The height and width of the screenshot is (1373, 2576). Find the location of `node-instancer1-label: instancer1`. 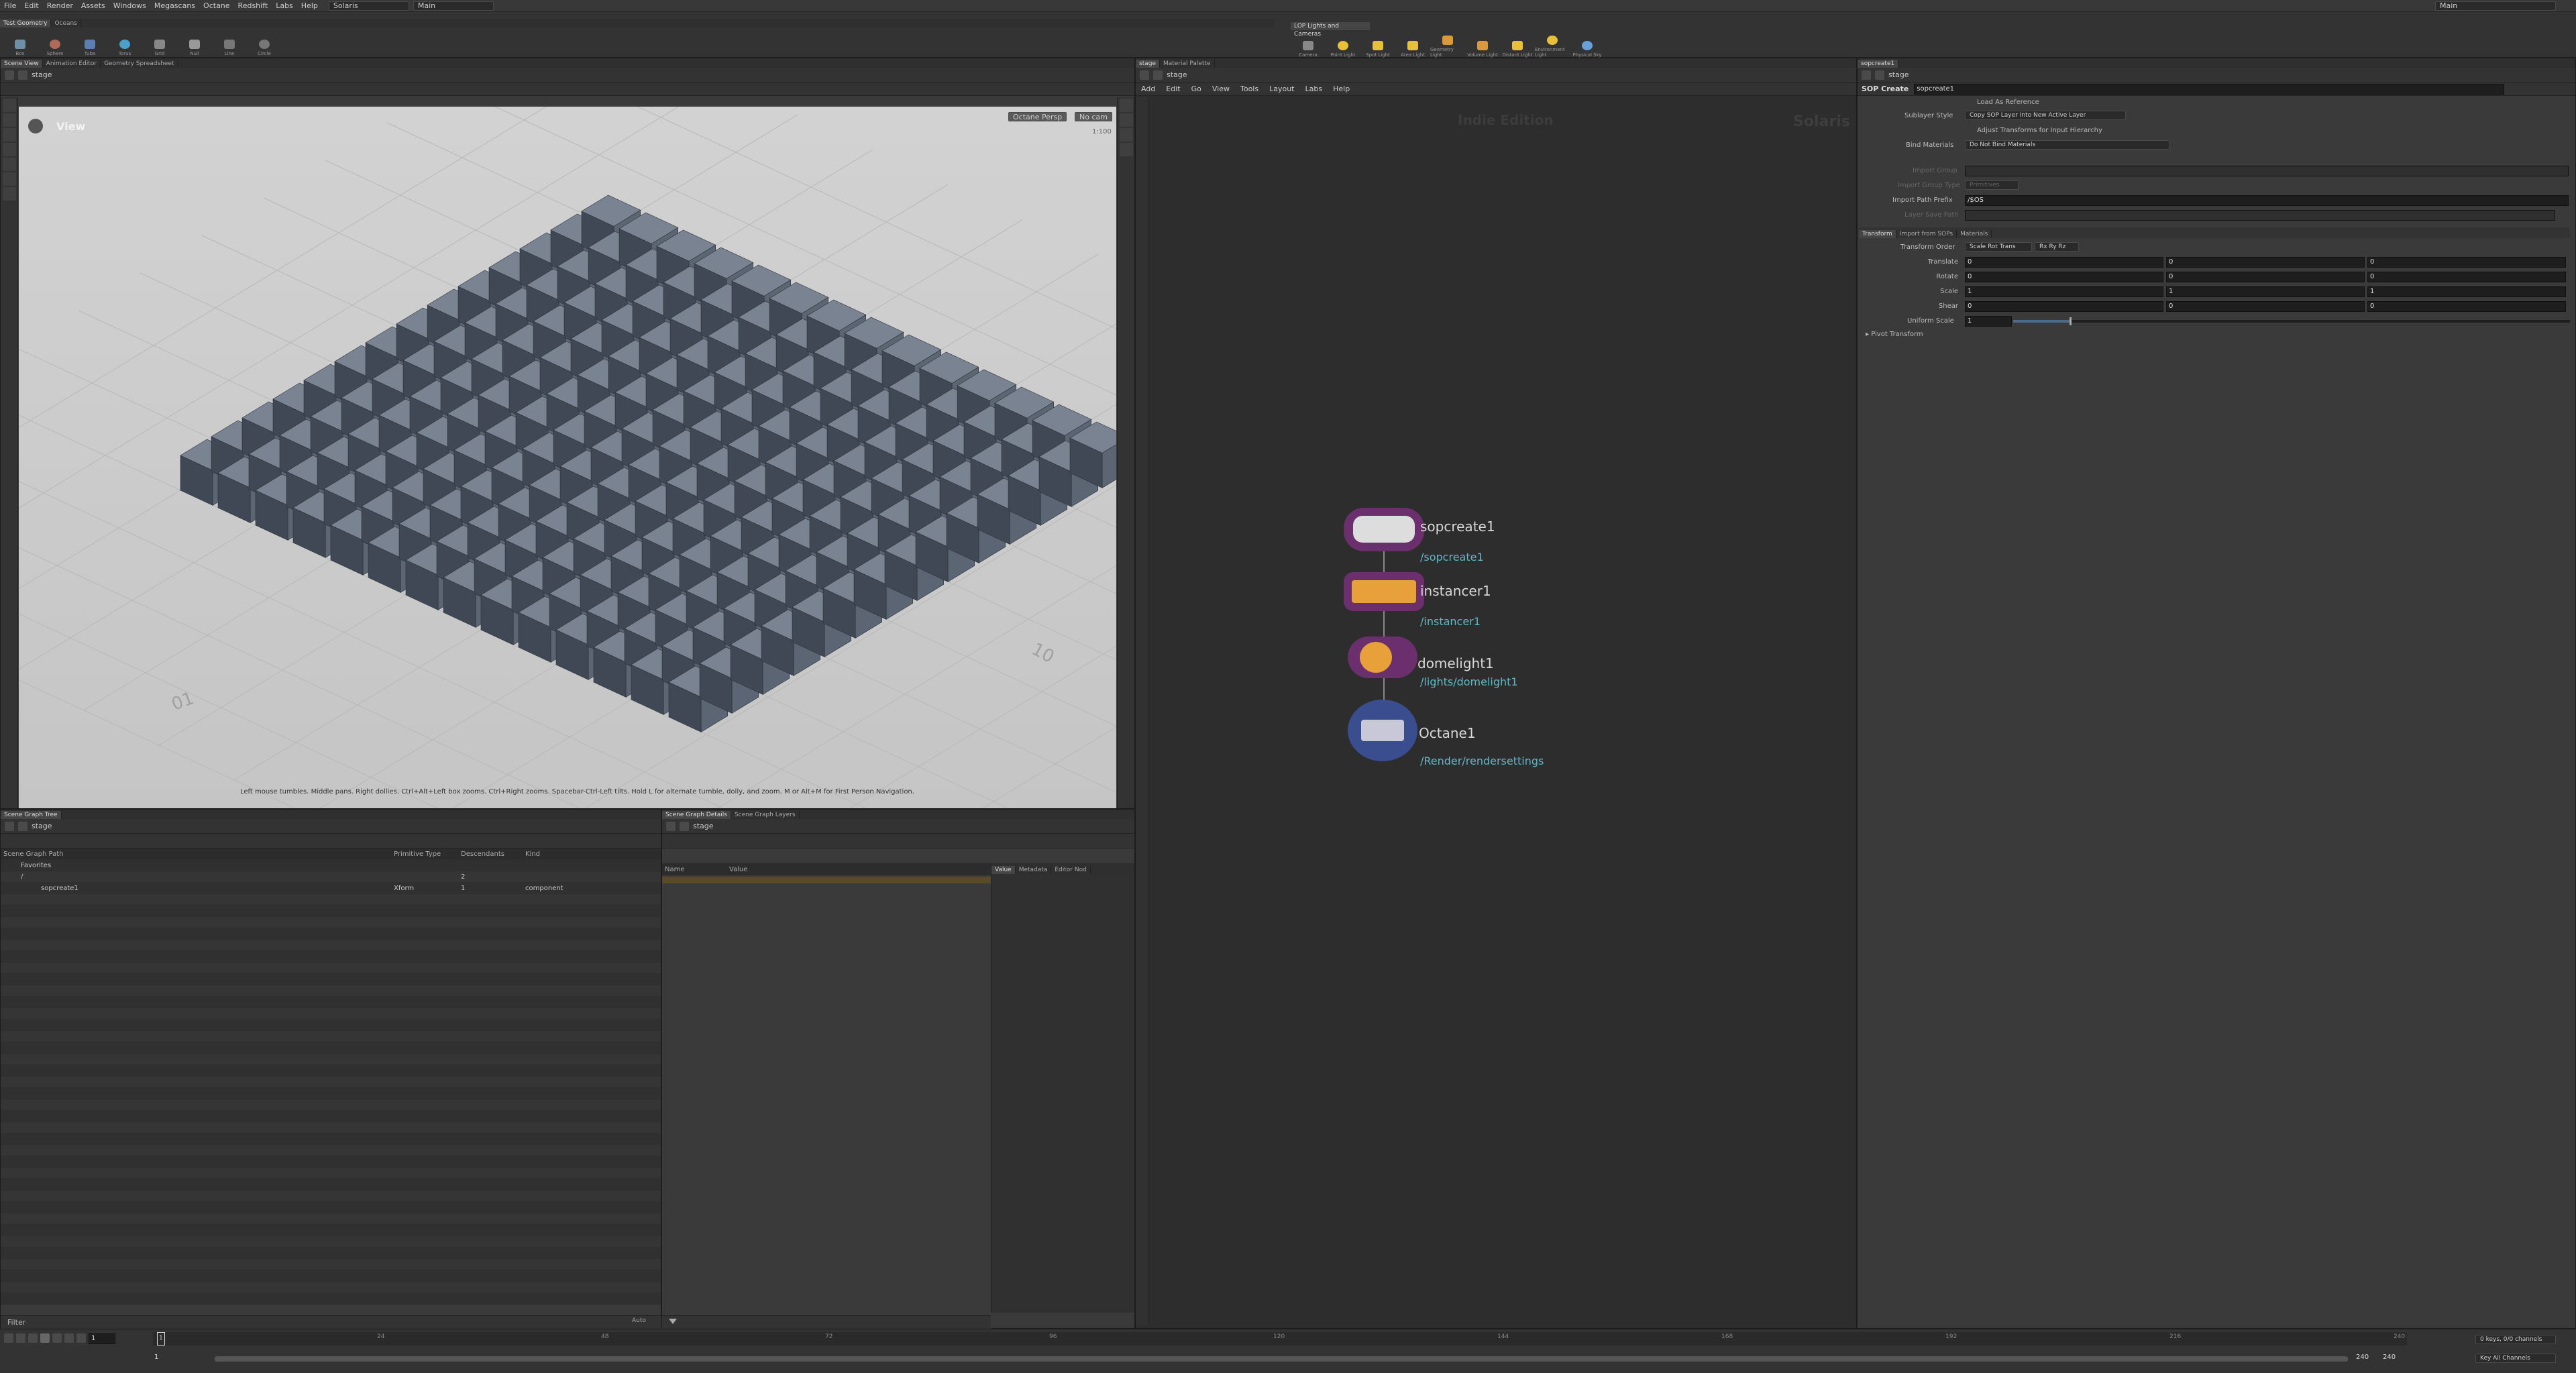

node-instancer1-label: instancer1 is located at coordinates (1455, 591).